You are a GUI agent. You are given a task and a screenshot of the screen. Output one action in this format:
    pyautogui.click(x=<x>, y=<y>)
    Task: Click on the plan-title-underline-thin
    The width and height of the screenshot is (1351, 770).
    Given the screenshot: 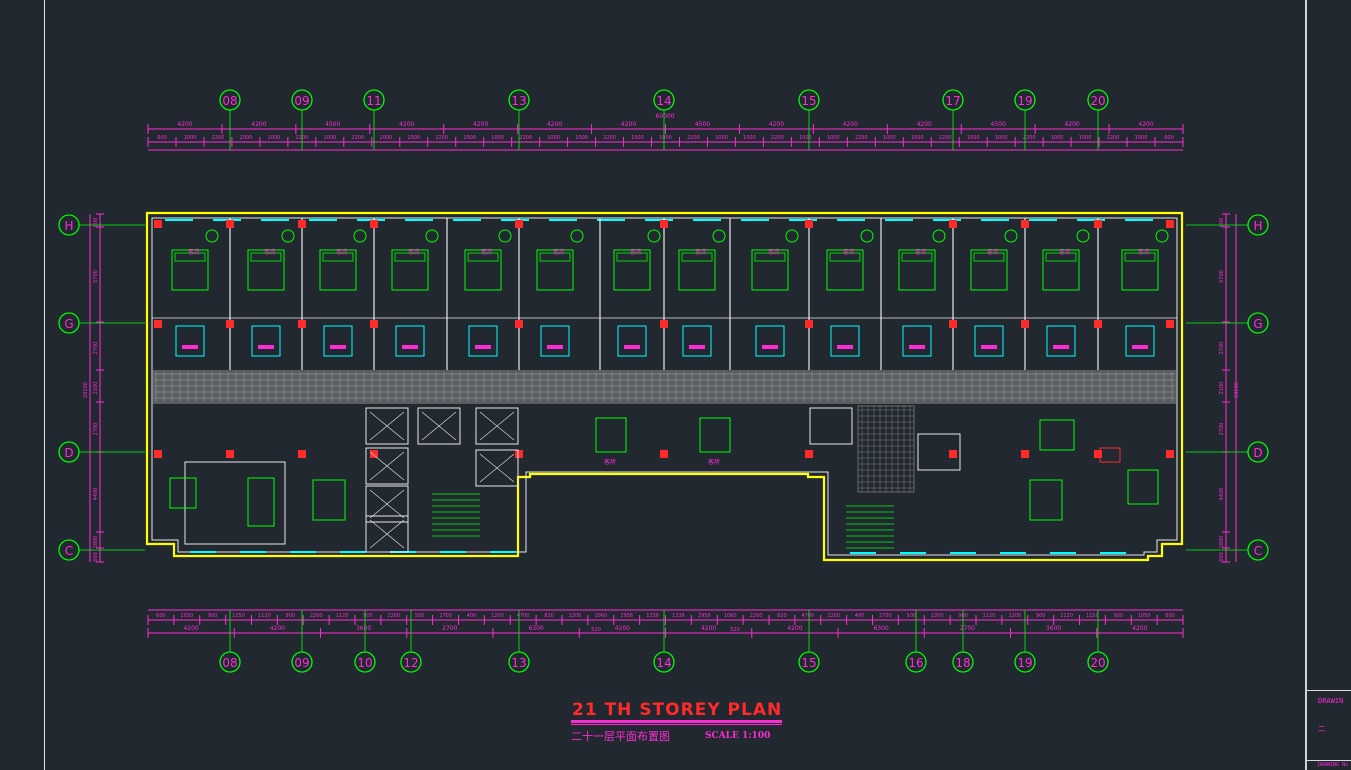 What is the action you would take?
    pyautogui.click(x=676, y=724)
    